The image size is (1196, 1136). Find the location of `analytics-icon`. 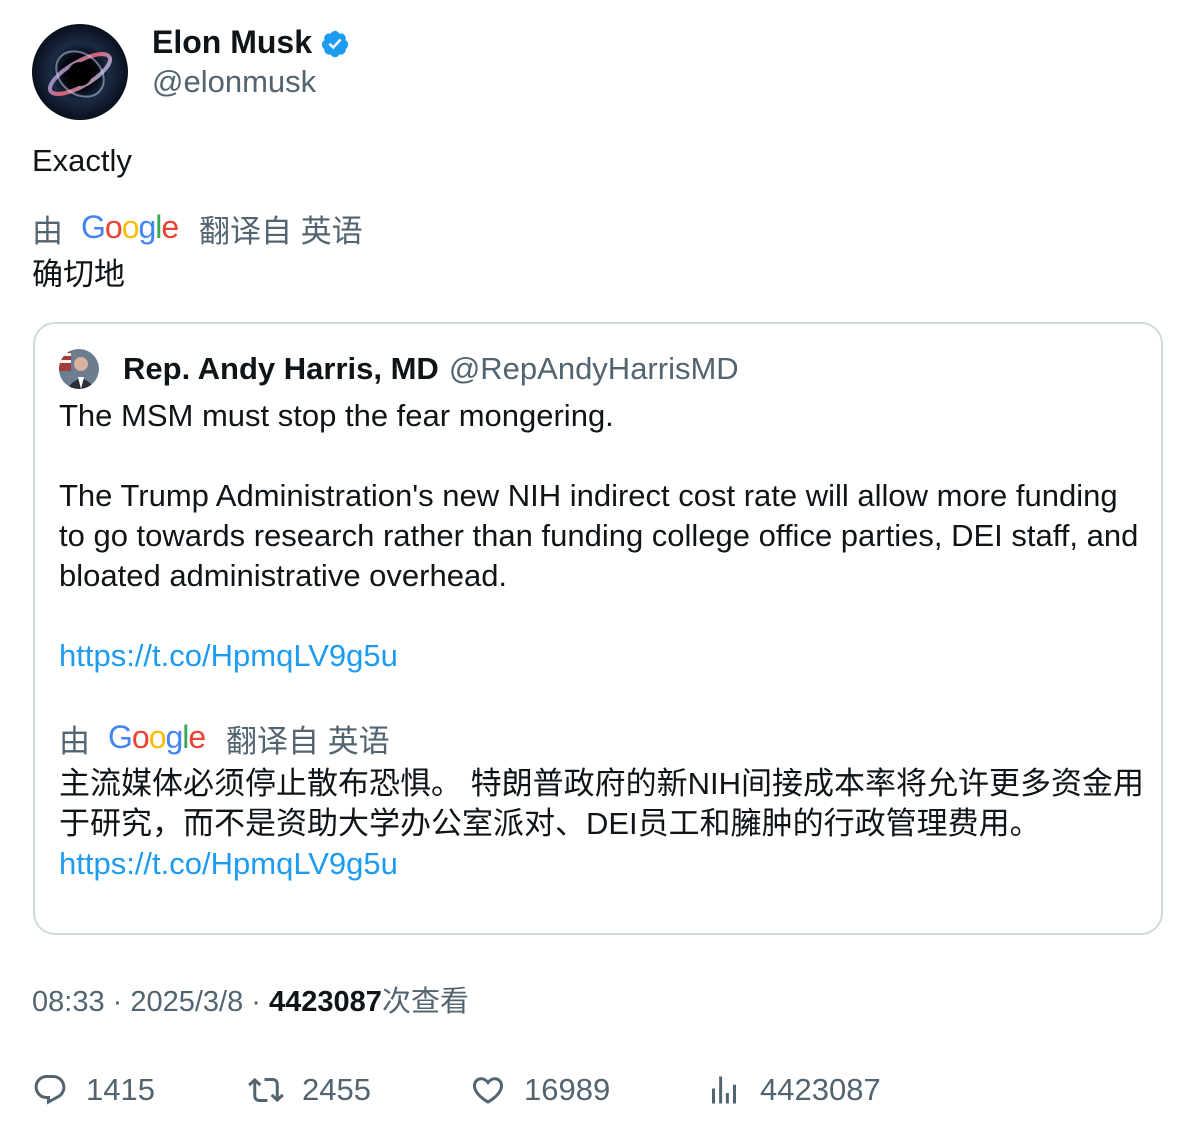

analytics-icon is located at coordinates (724, 1090).